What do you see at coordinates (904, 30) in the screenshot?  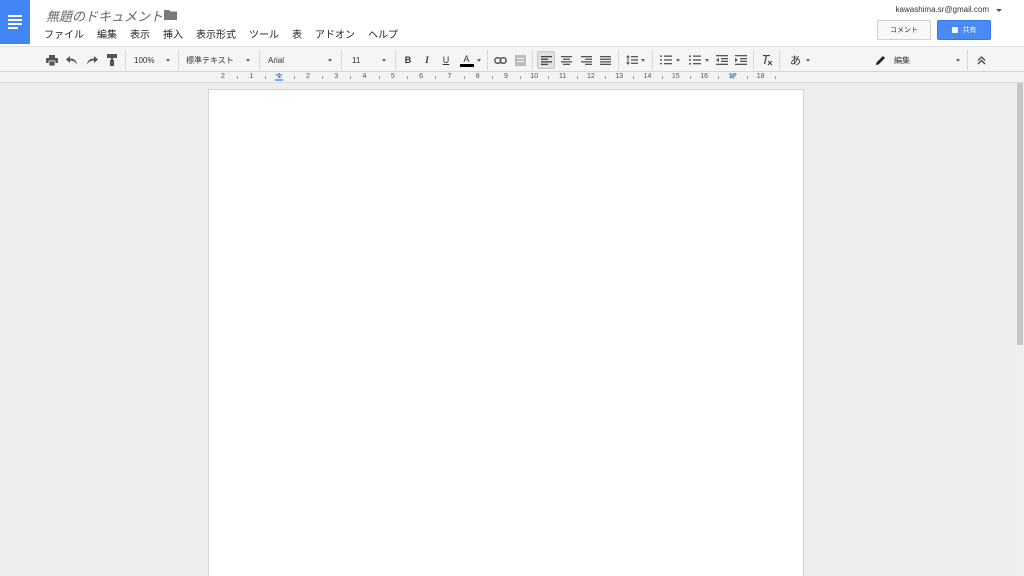 I see `comments-button: コメント` at bounding box center [904, 30].